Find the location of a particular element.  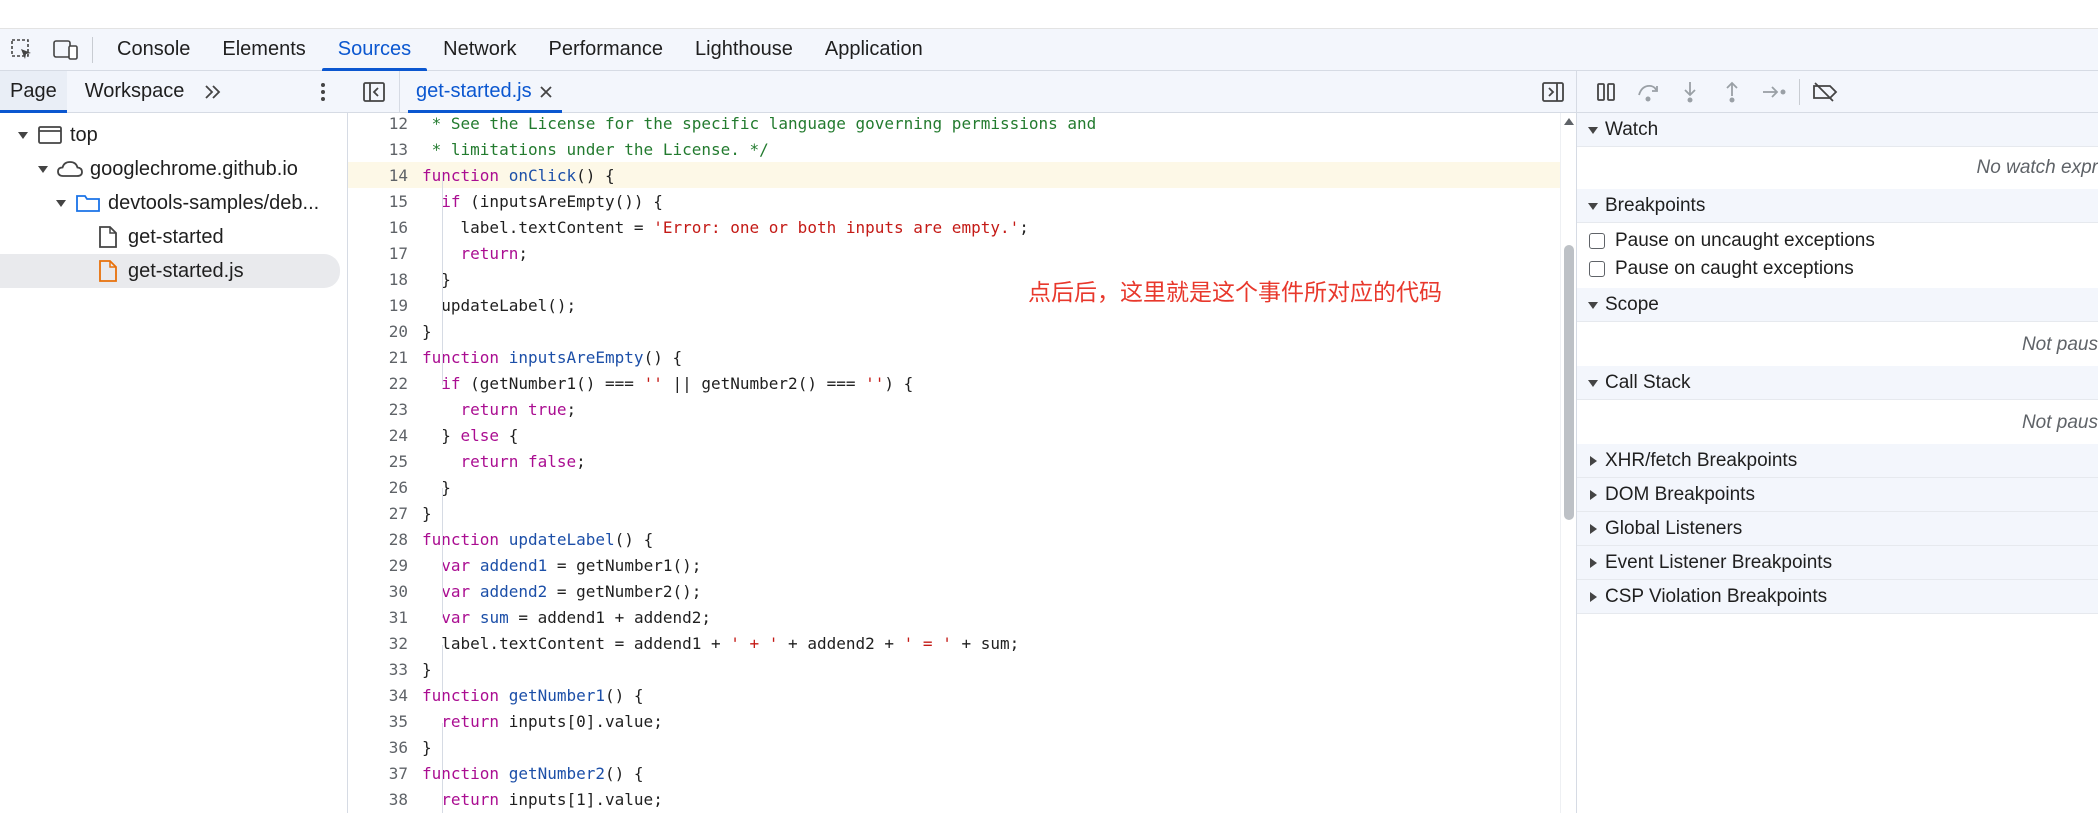

line-number: 17 is located at coordinates (378, 253).